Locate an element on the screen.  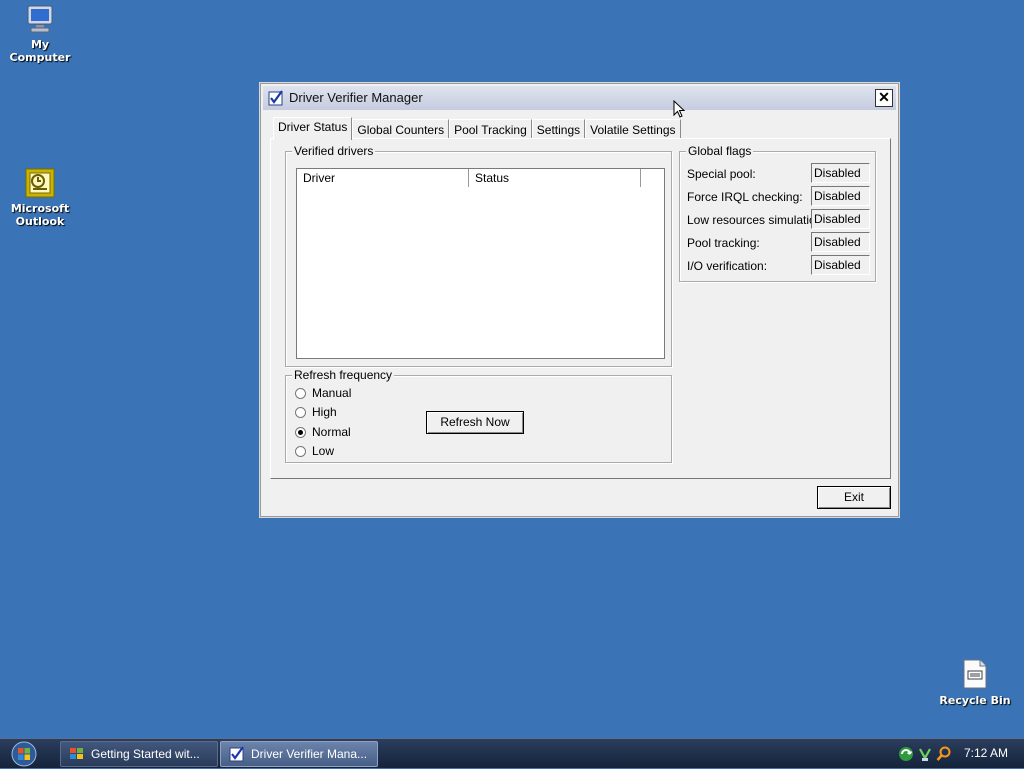
tab-global-counters: Global Counters is located at coordinates (401, 129).